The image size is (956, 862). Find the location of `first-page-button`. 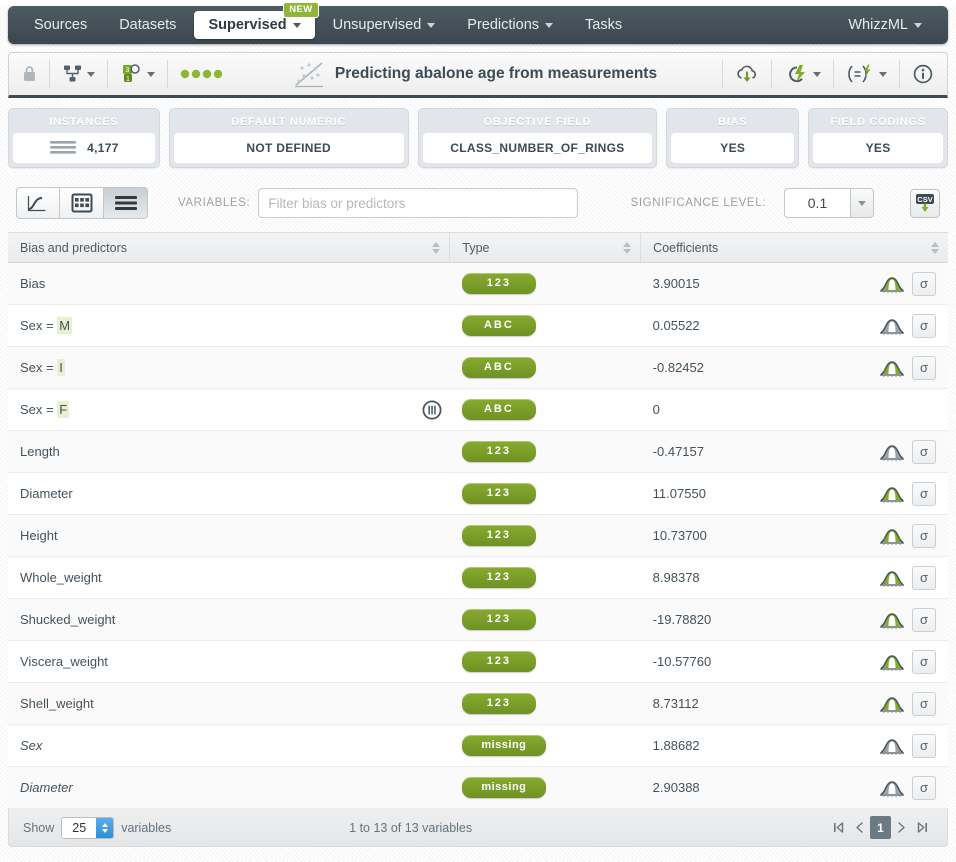

first-page-button is located at coordinates (838, 827).